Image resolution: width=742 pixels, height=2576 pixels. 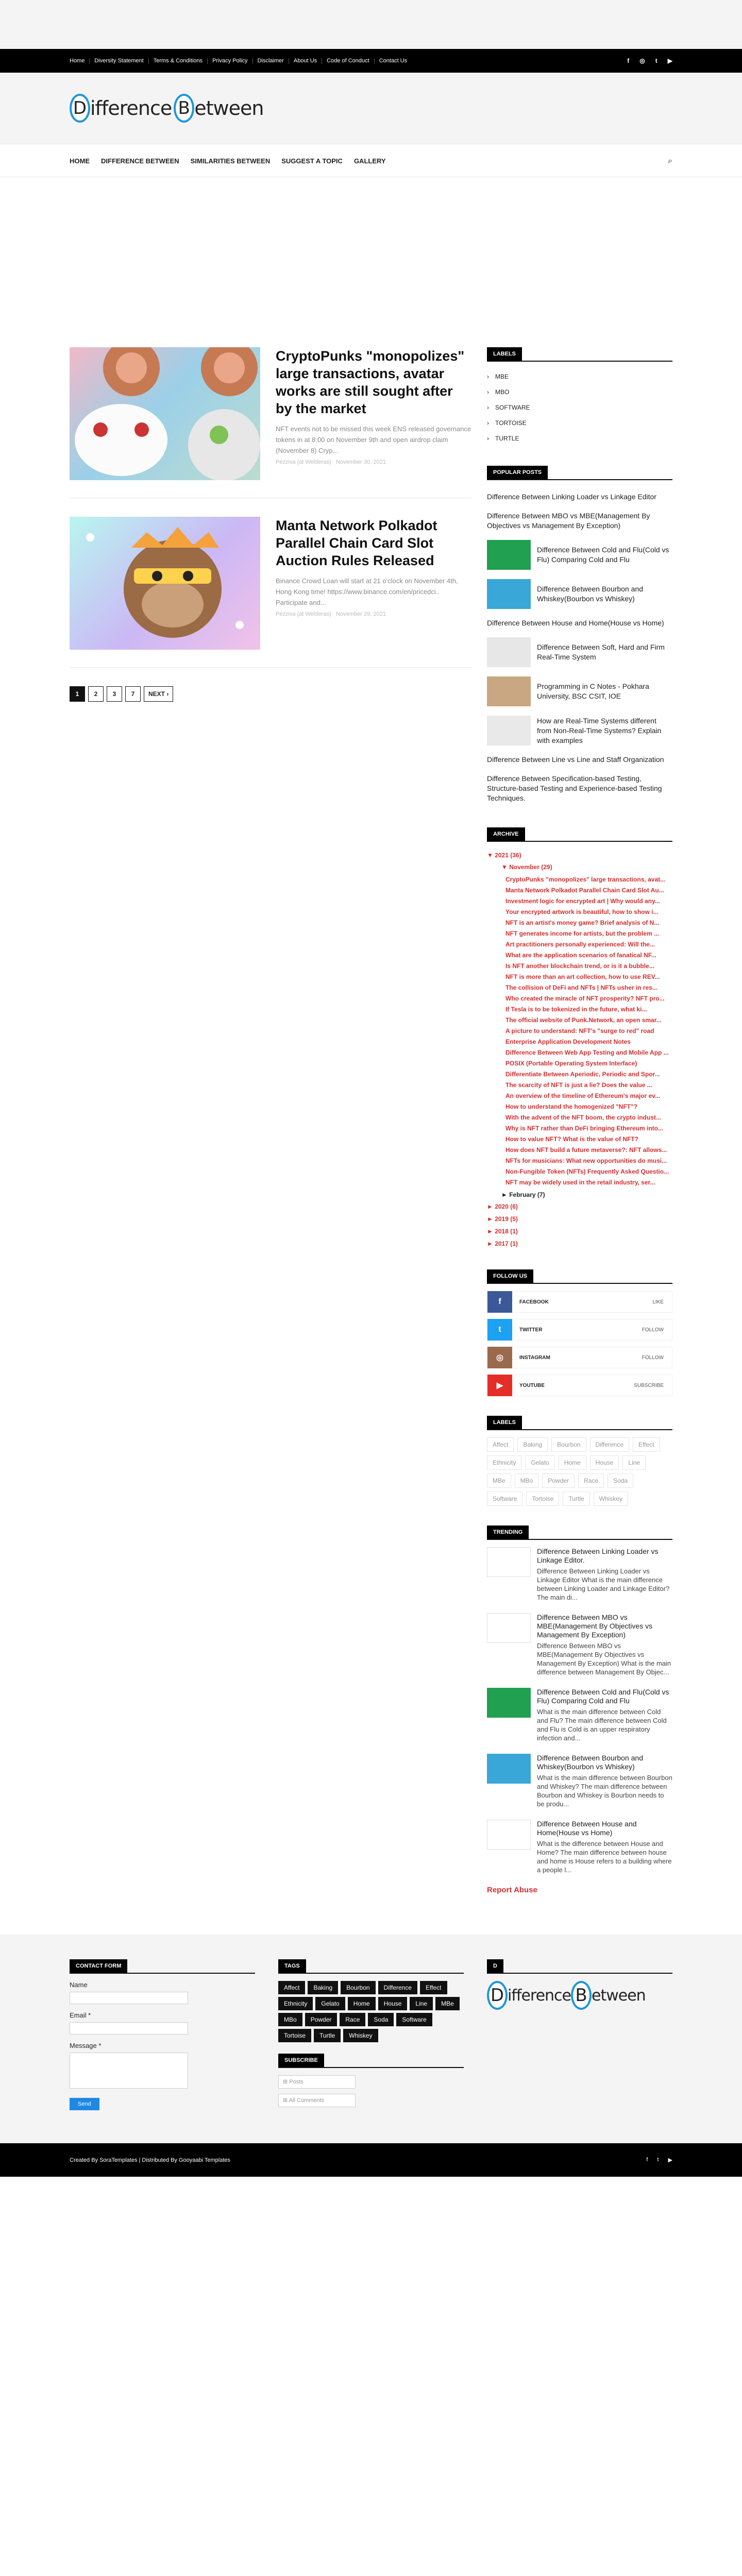 I want to click on label-item: › SOFTWARE, so click(x=579, y=407).